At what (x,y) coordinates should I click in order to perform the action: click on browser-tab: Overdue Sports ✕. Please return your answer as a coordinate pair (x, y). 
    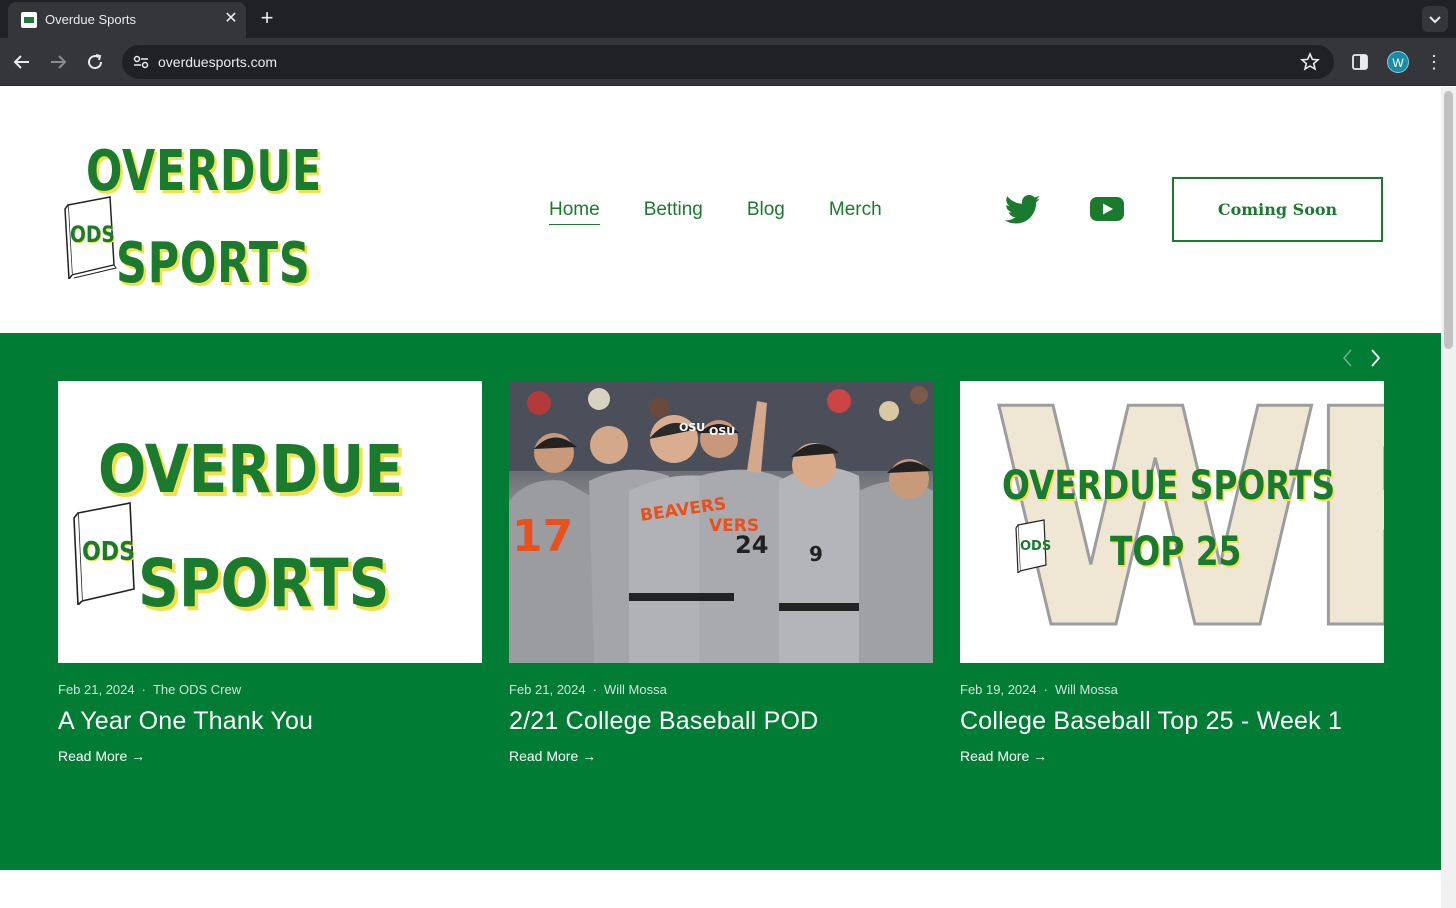
    Looking at the image, I should click on (127, 20).